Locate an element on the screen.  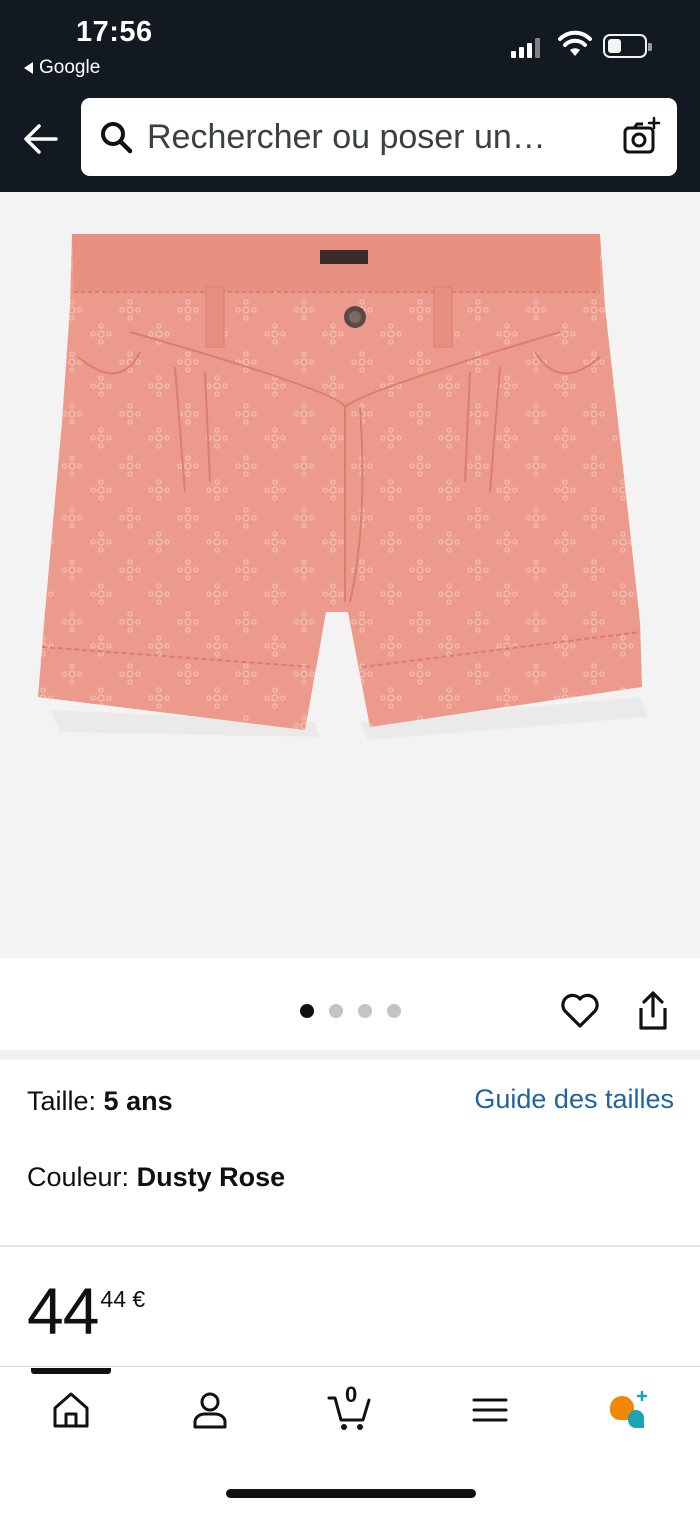
cart-button: 0 is located at coordinates (349, 1407).